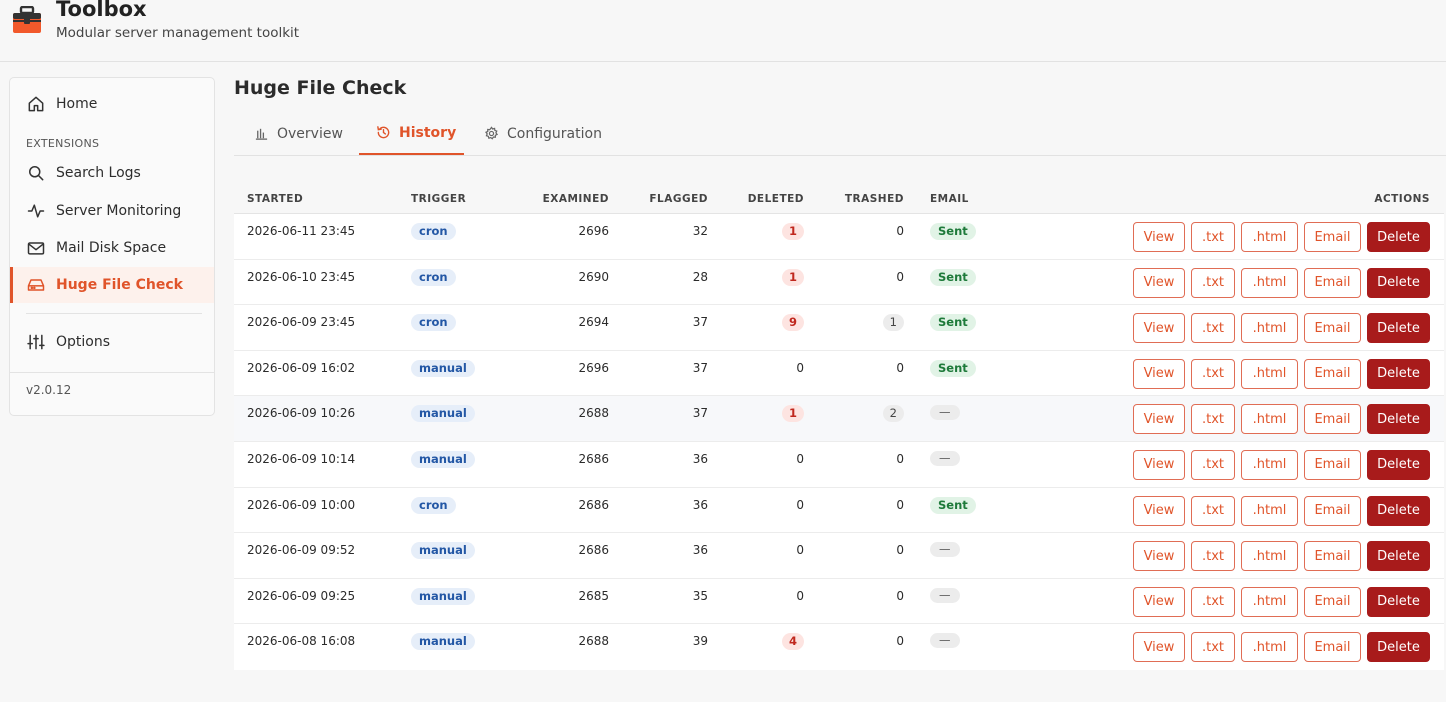 The image size is (1446, 702). I want to click on column-header-deleted: DELETED, so click(776, 199).